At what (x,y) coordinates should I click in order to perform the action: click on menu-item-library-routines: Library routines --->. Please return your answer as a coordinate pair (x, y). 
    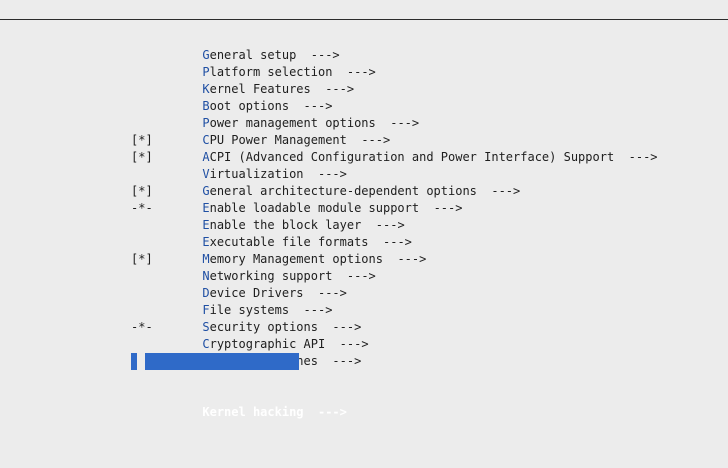
    Looking at the image, I should click on (394, 352).